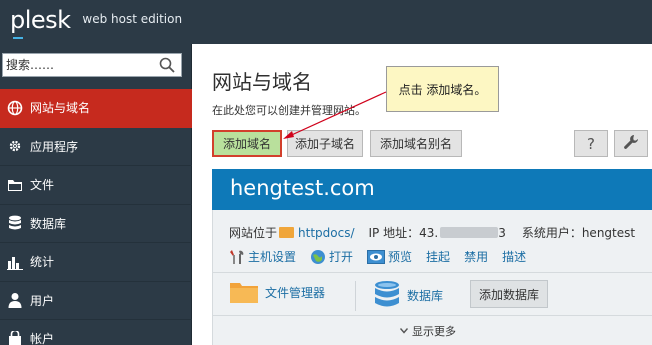 The width and height of the screenshot is (652, 345). What do you see at coordinates (60, 108) in the screenshot?
I see `sidebar-item-label: 网站与域名` at bounding box center [60, 108].